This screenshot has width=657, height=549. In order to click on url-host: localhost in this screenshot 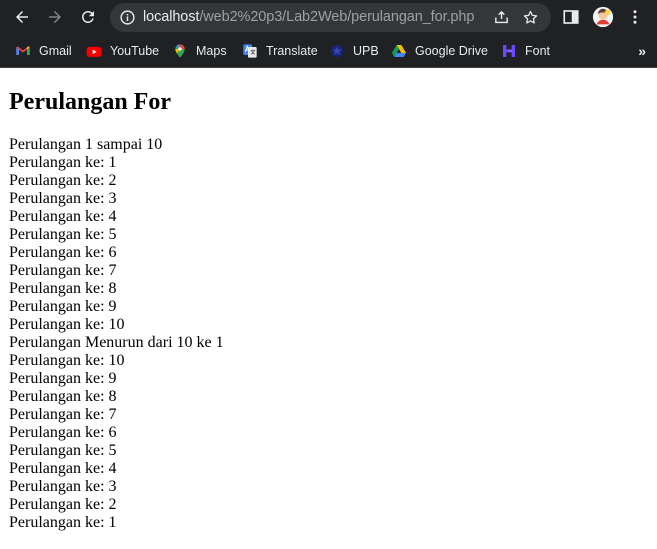, I will do `click(171, 17)`.